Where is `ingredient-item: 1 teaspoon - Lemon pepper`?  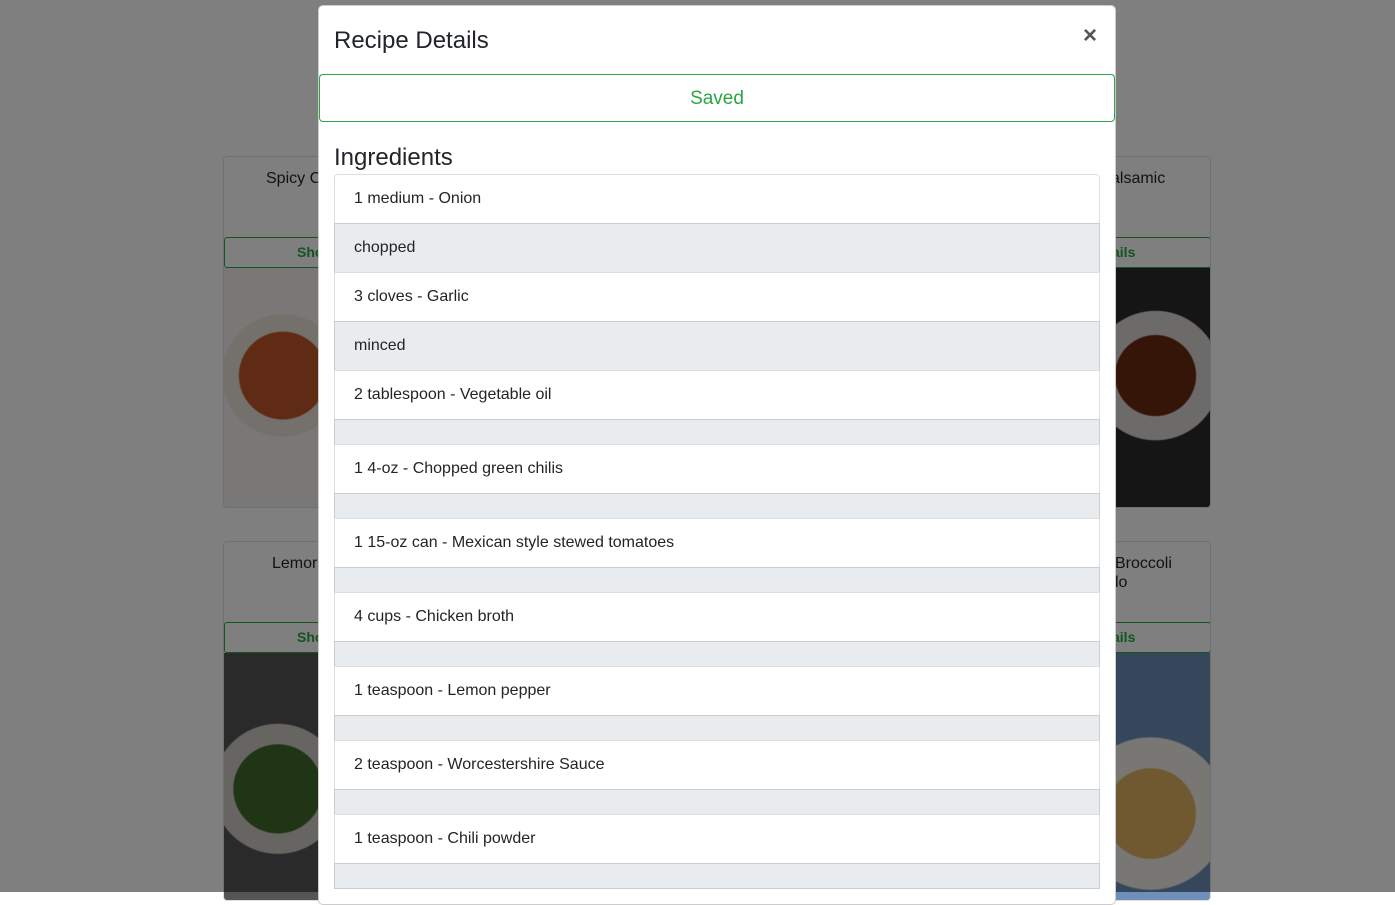
ingredient-item: 1 teaspoon - Lemon pepper is located at coordinates (717, 691).